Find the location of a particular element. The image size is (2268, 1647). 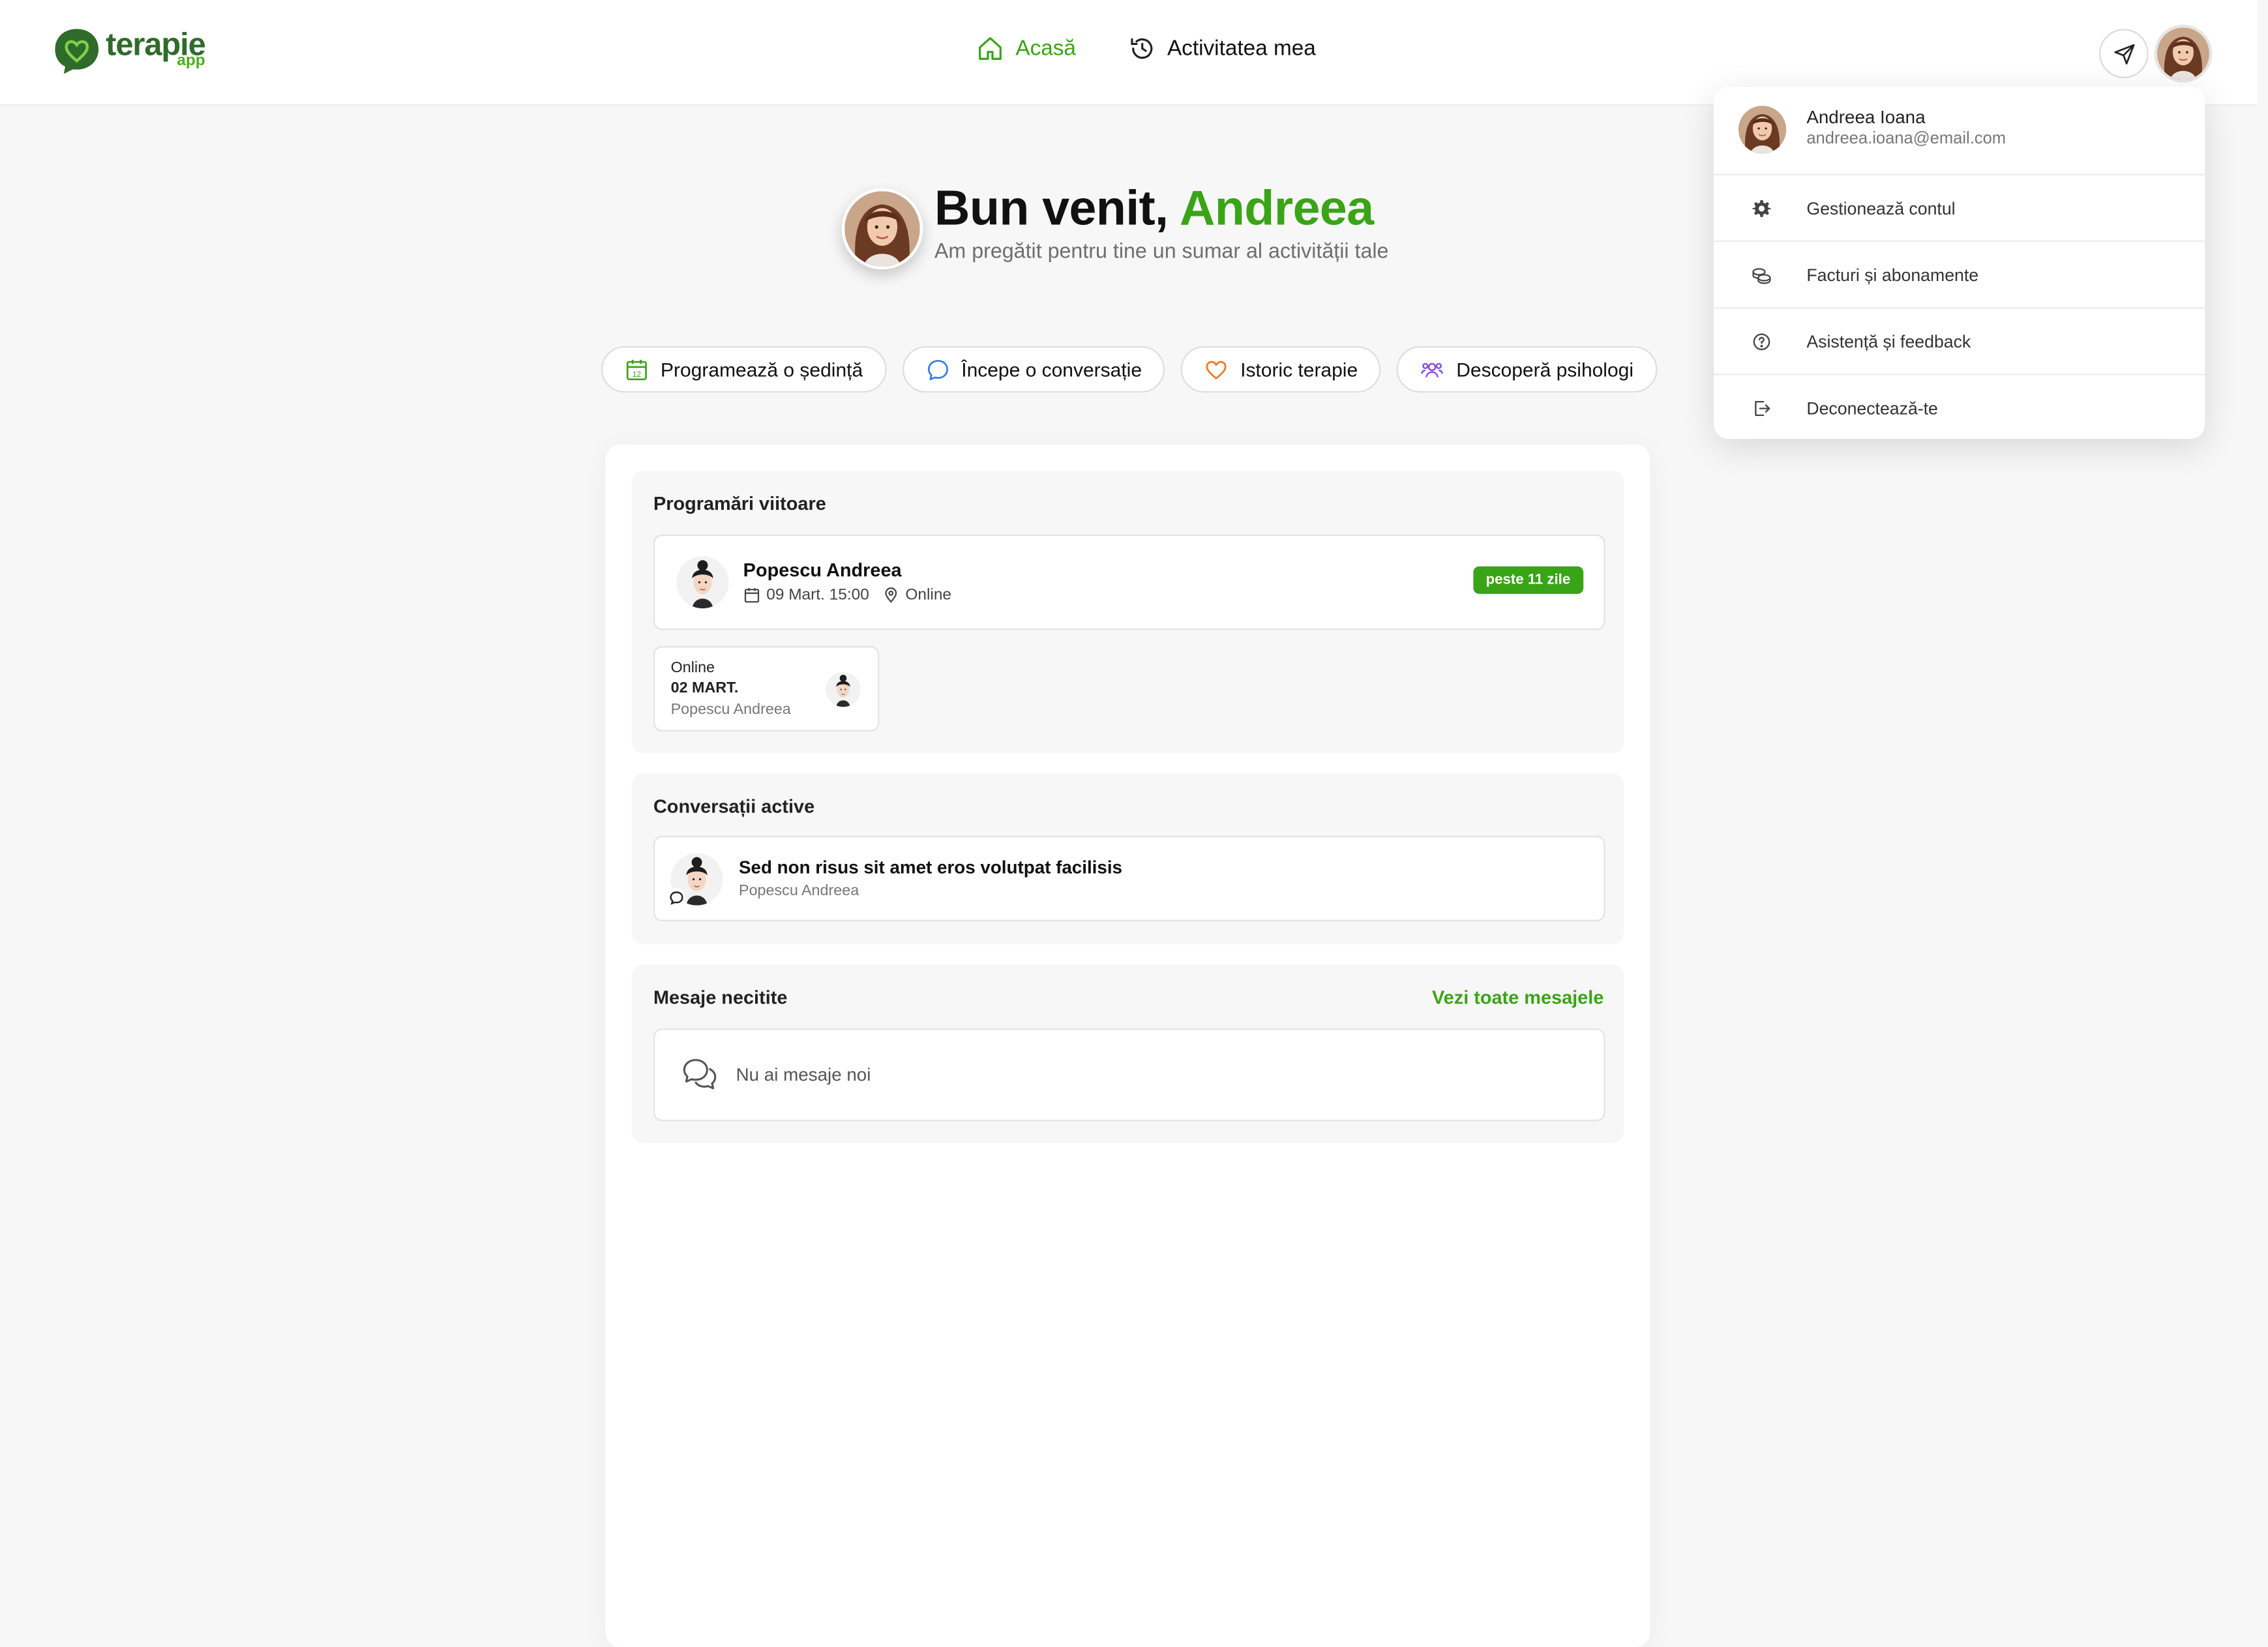

nav-item-activity: Activitatea mea is located at coordinates (1222, 48).